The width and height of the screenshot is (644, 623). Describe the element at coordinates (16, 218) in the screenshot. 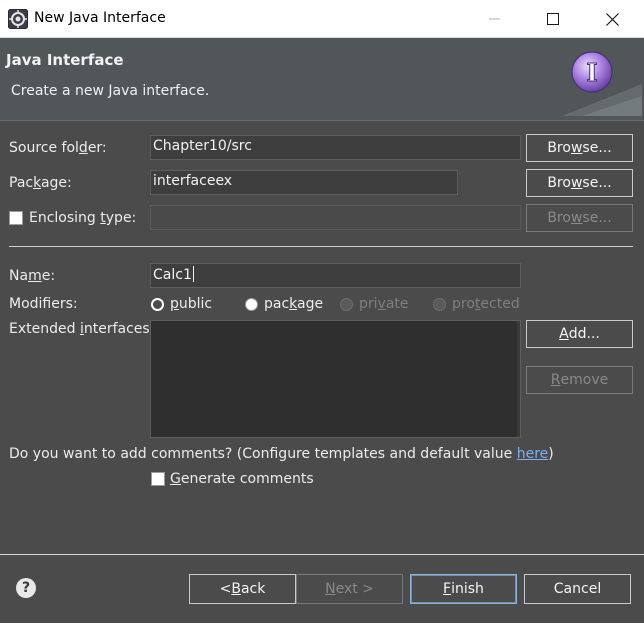

I see `enclosing-type-checkbox` at that location.